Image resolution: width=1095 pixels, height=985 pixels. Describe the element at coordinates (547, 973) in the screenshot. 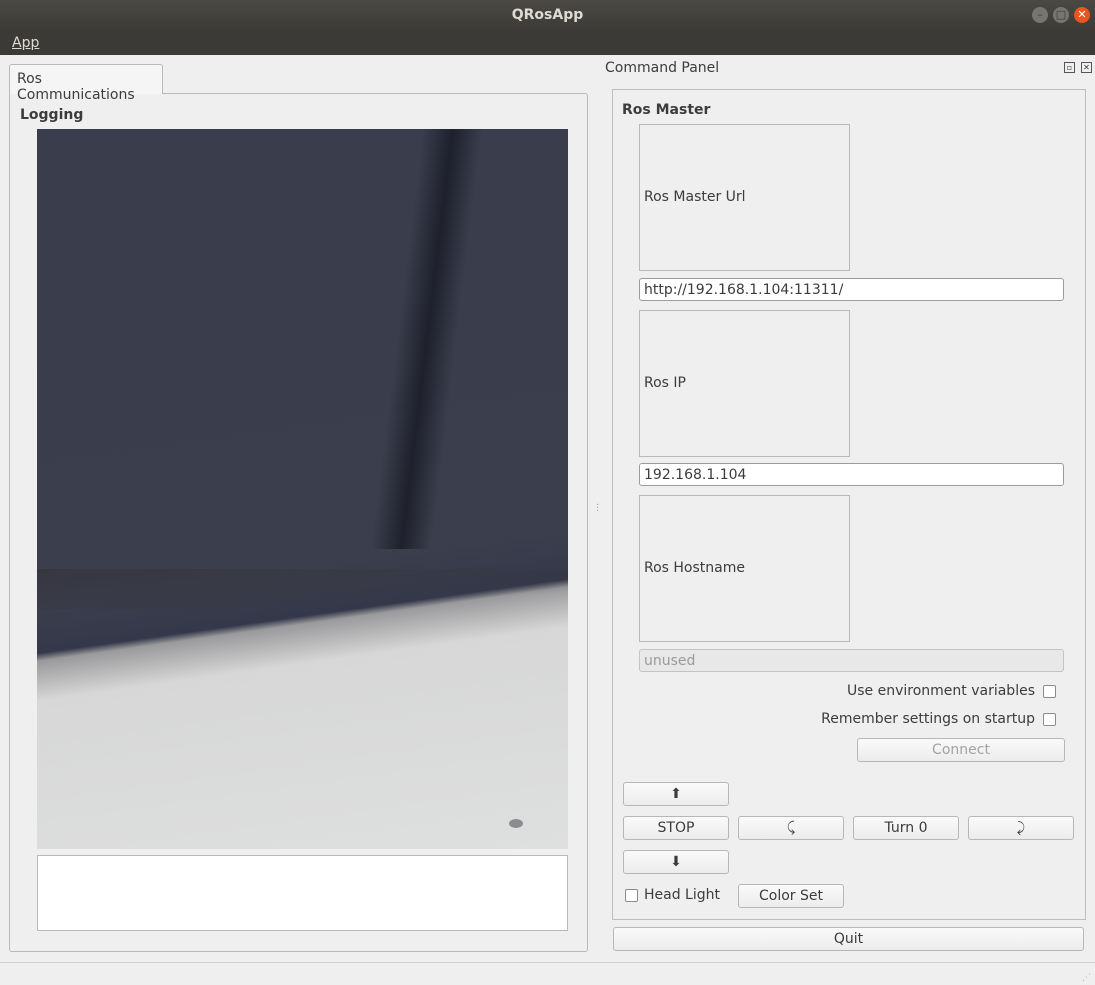

I see `status-bar: ⋰` at that location.